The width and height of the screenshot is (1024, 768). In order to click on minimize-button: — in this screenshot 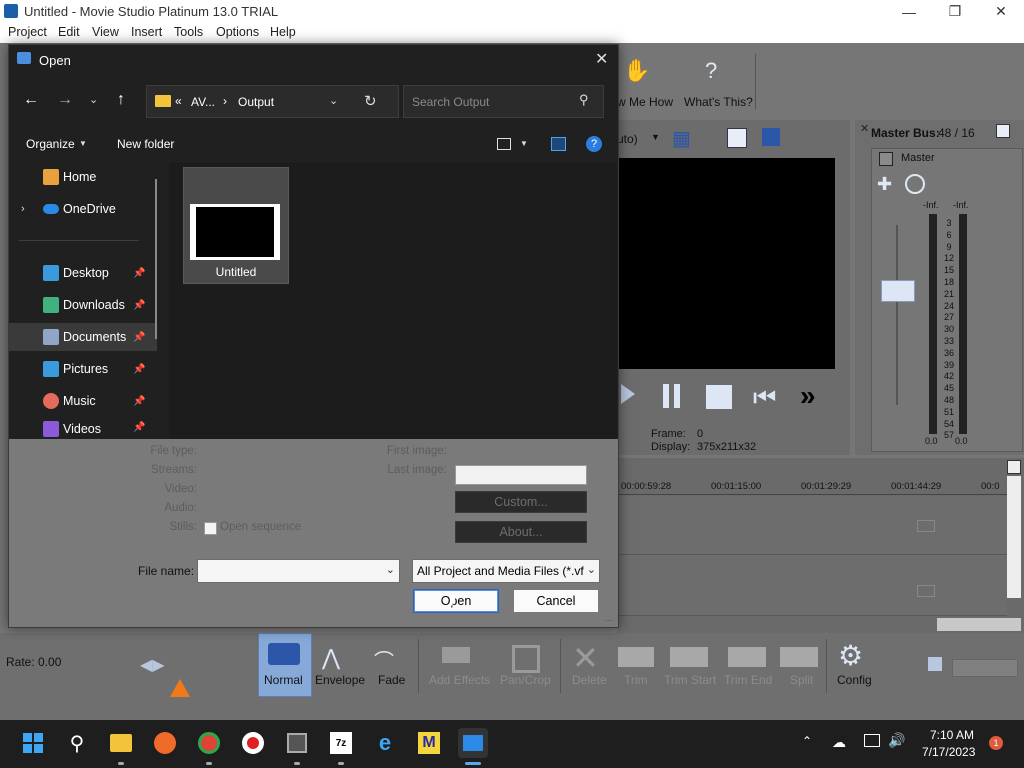, I will do `click(909, 11)`.